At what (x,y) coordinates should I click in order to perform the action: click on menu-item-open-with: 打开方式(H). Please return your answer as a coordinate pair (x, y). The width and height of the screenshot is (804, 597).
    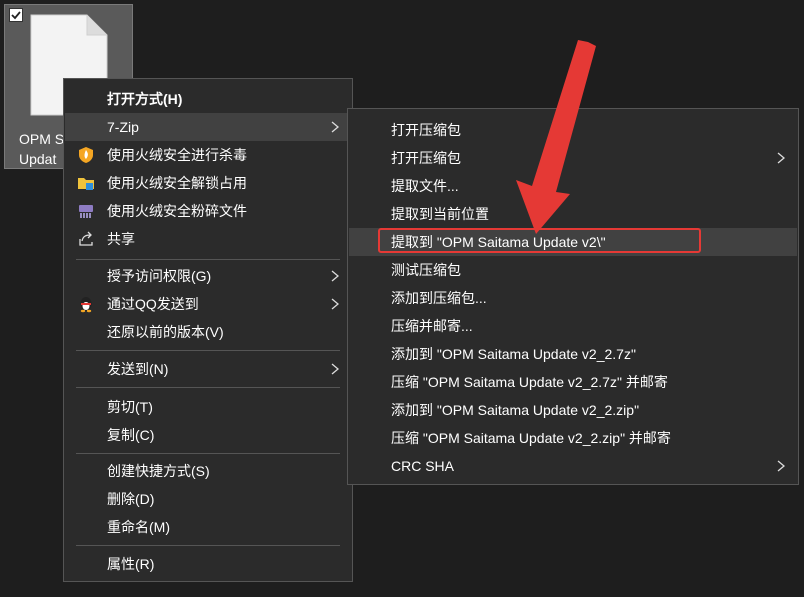
    Looking at the image, I should click on (208, 99).